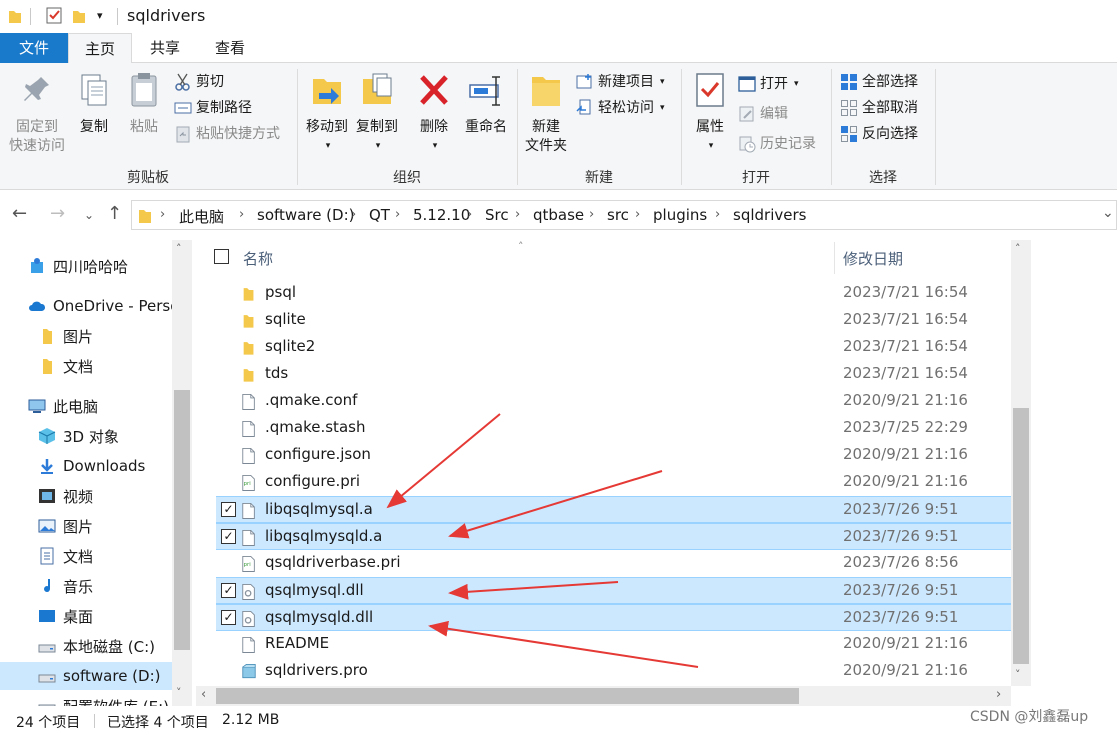 The height and width of the screenshot is (734, 1117). Describe the element at coordinates (613, 401) in the screenshot. I see `file-row: .qmake.conf 2020/9/21 21:16` at that location.